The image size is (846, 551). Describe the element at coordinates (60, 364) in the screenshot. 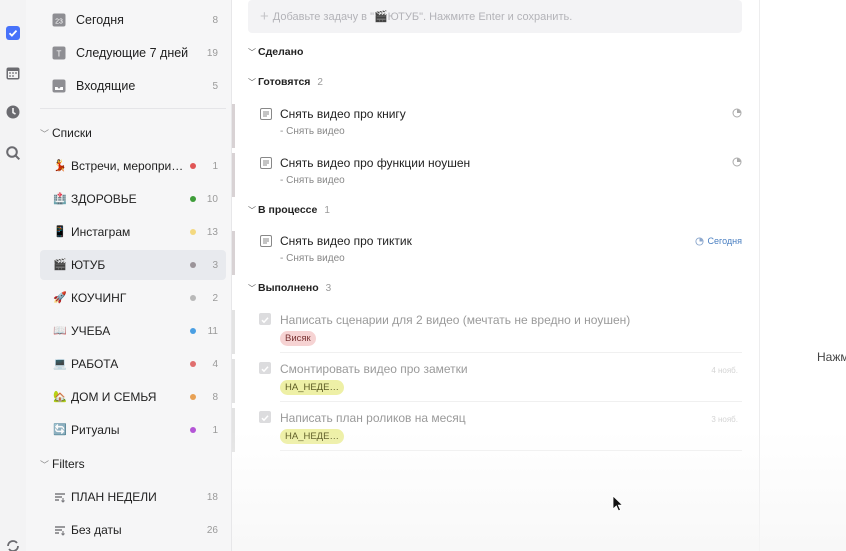

I see `laptop-emoji-icon: 💻` at that location.